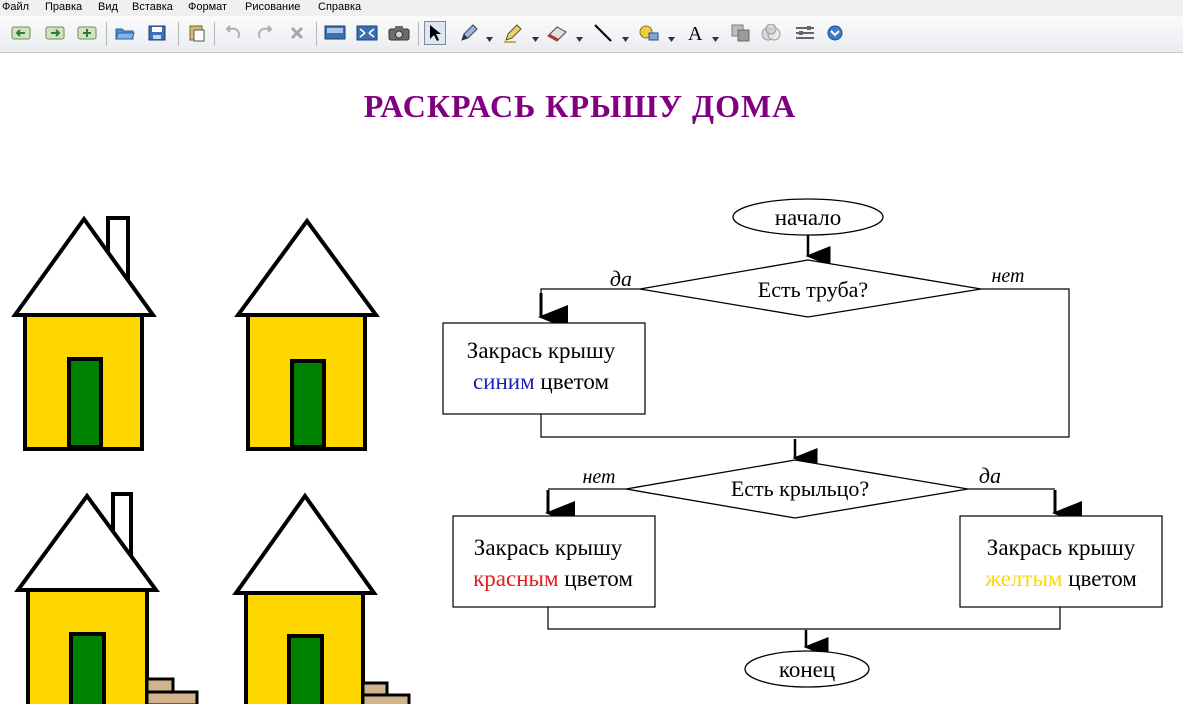  Describe the element at coordinates (307, 334) in the screenshot. I see `house-plain` at that location.